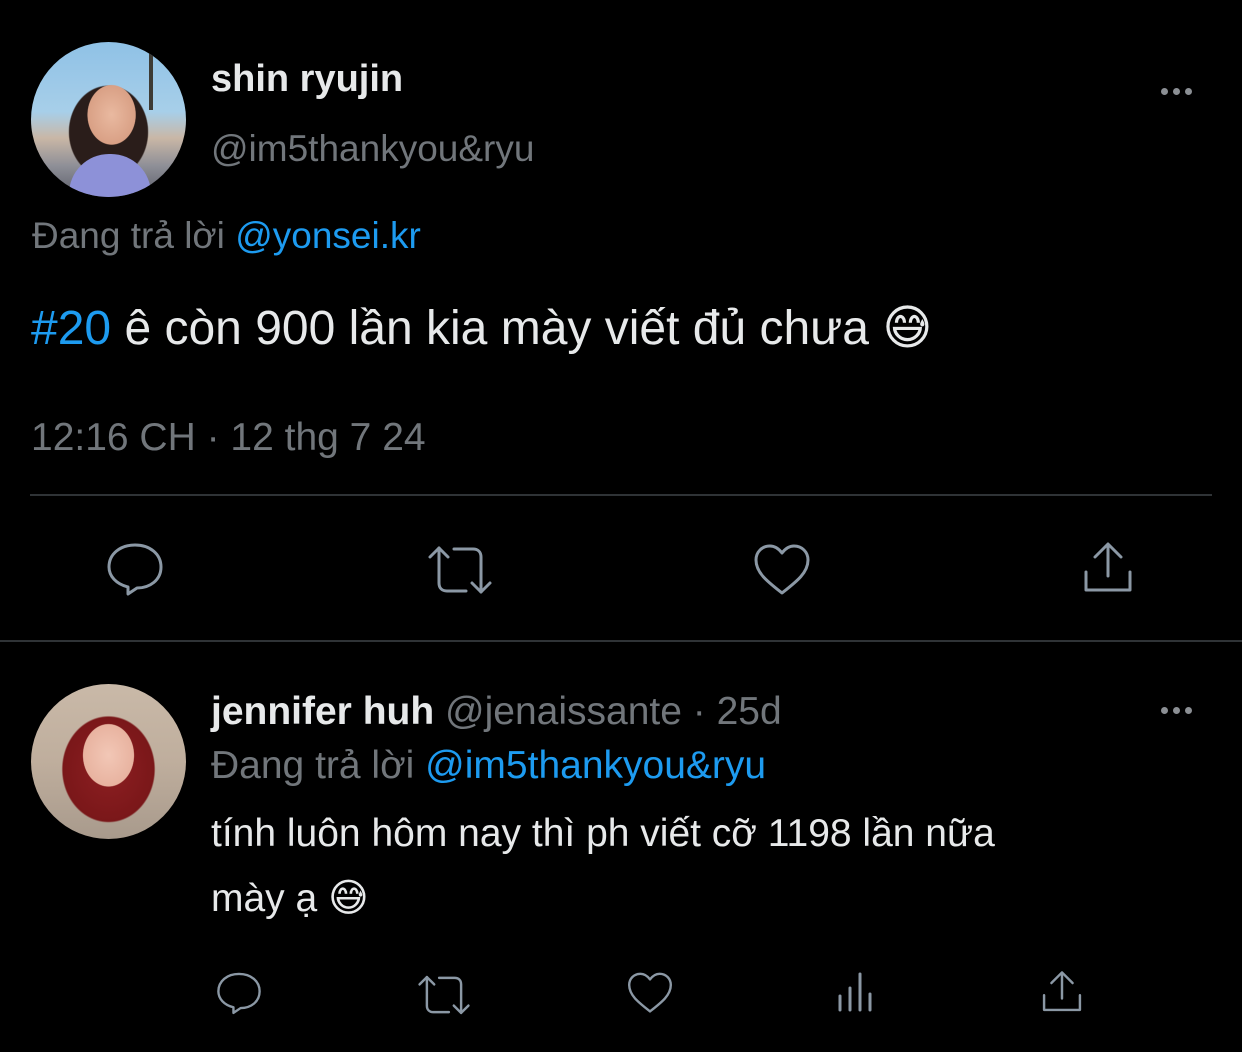  Describe the element at coordinates (749, 711) in the screenshot. I see `reply-age: 25d` at that location.